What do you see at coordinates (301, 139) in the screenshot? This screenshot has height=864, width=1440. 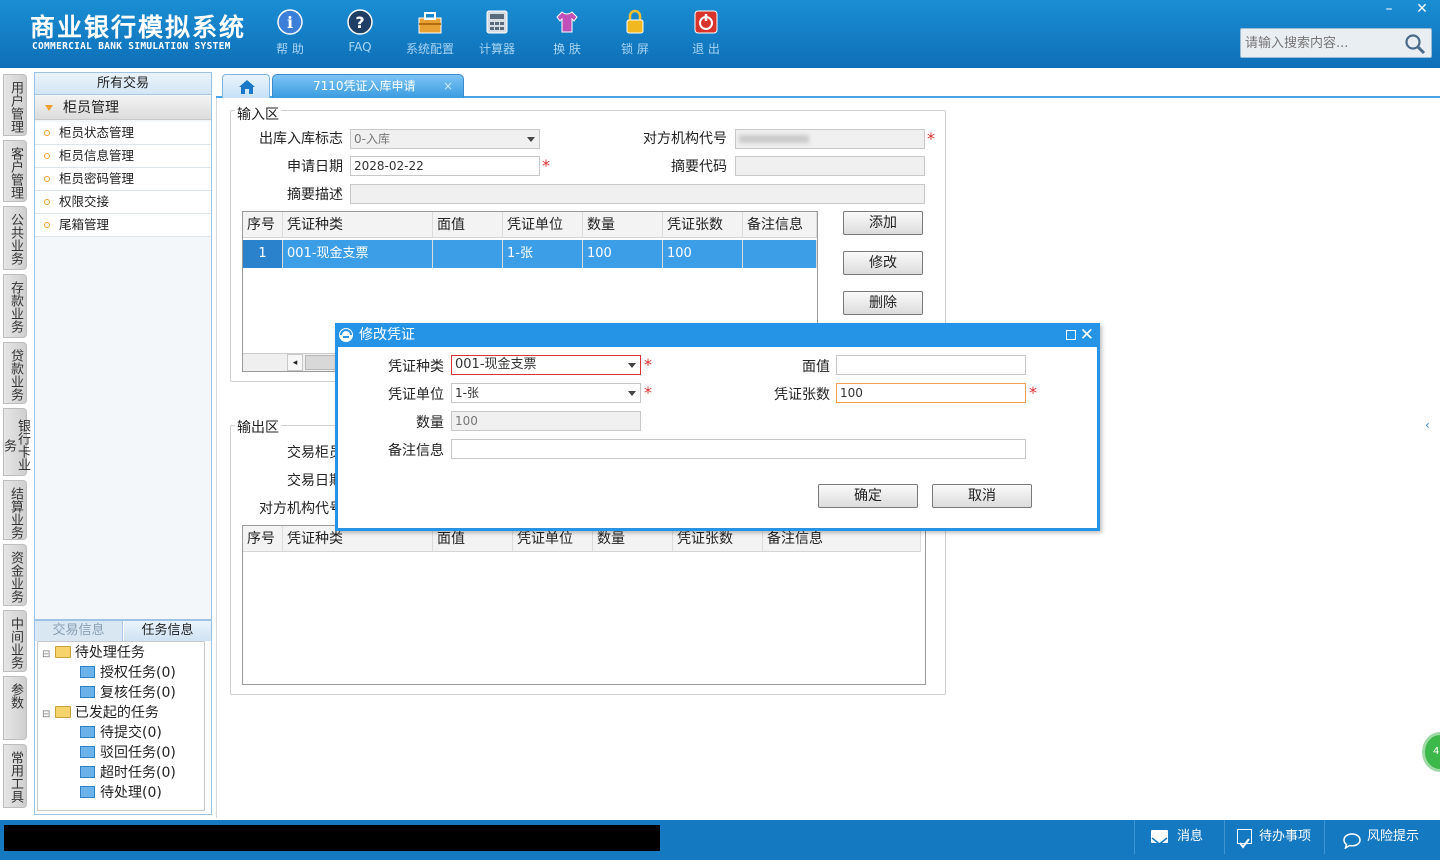 I see `io-flag-label: 出库入库标志` at bounding box center [301, 139].